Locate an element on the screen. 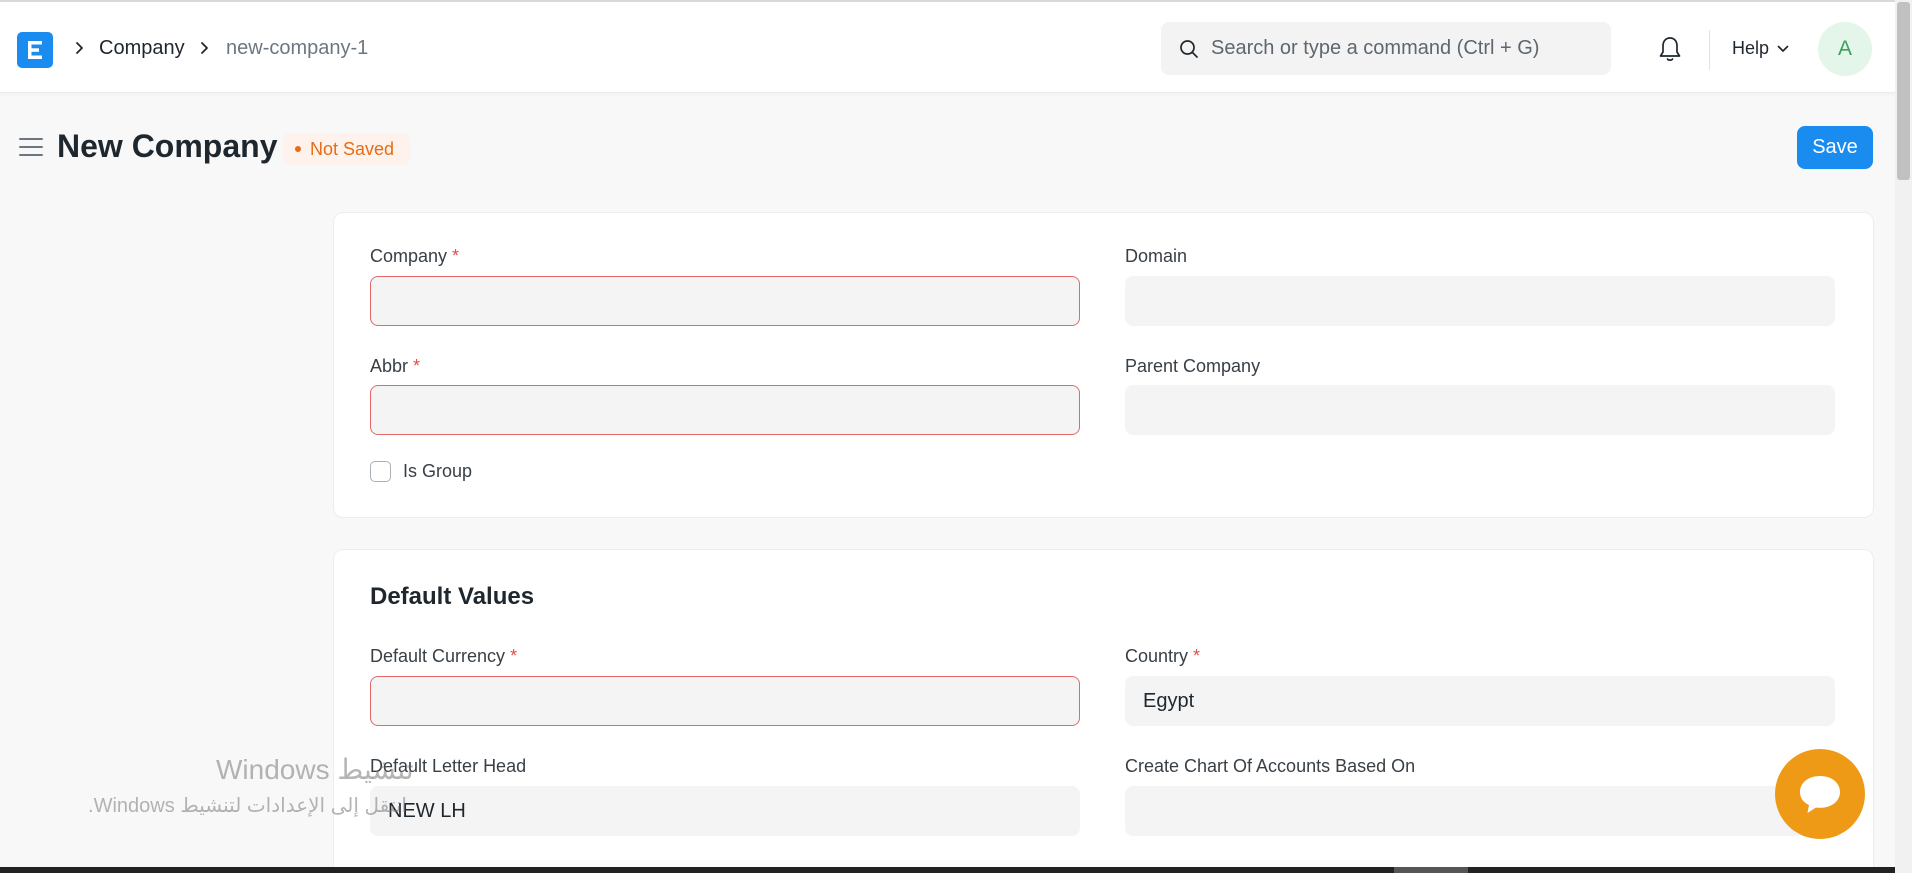  status-badge: Not Saved is located at coordinates (347, 149).